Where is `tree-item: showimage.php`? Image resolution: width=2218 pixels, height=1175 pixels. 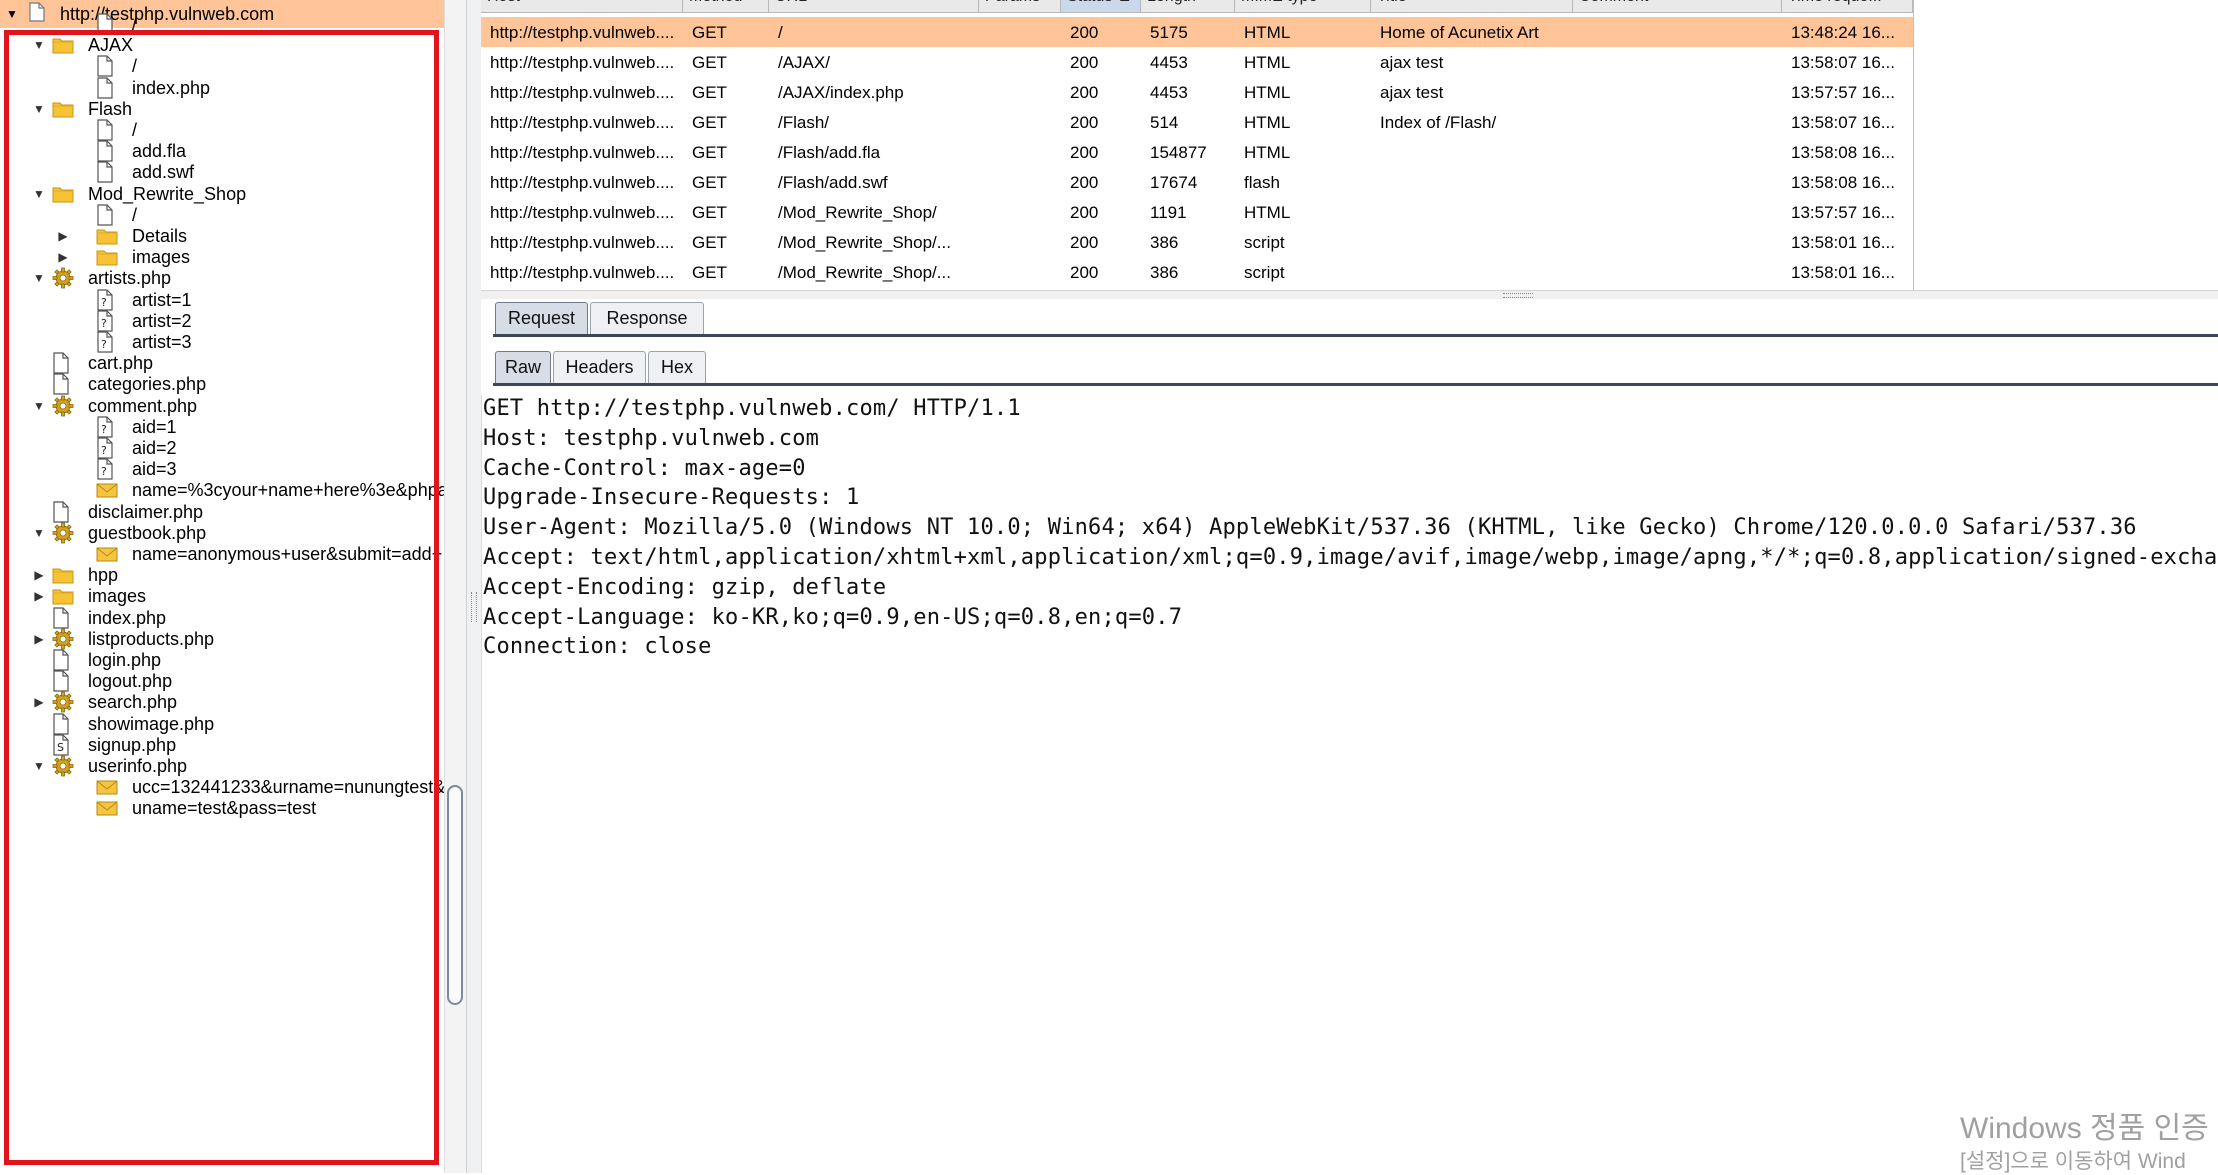
tree-item: showimage.php is located at coordinates (225, 723).